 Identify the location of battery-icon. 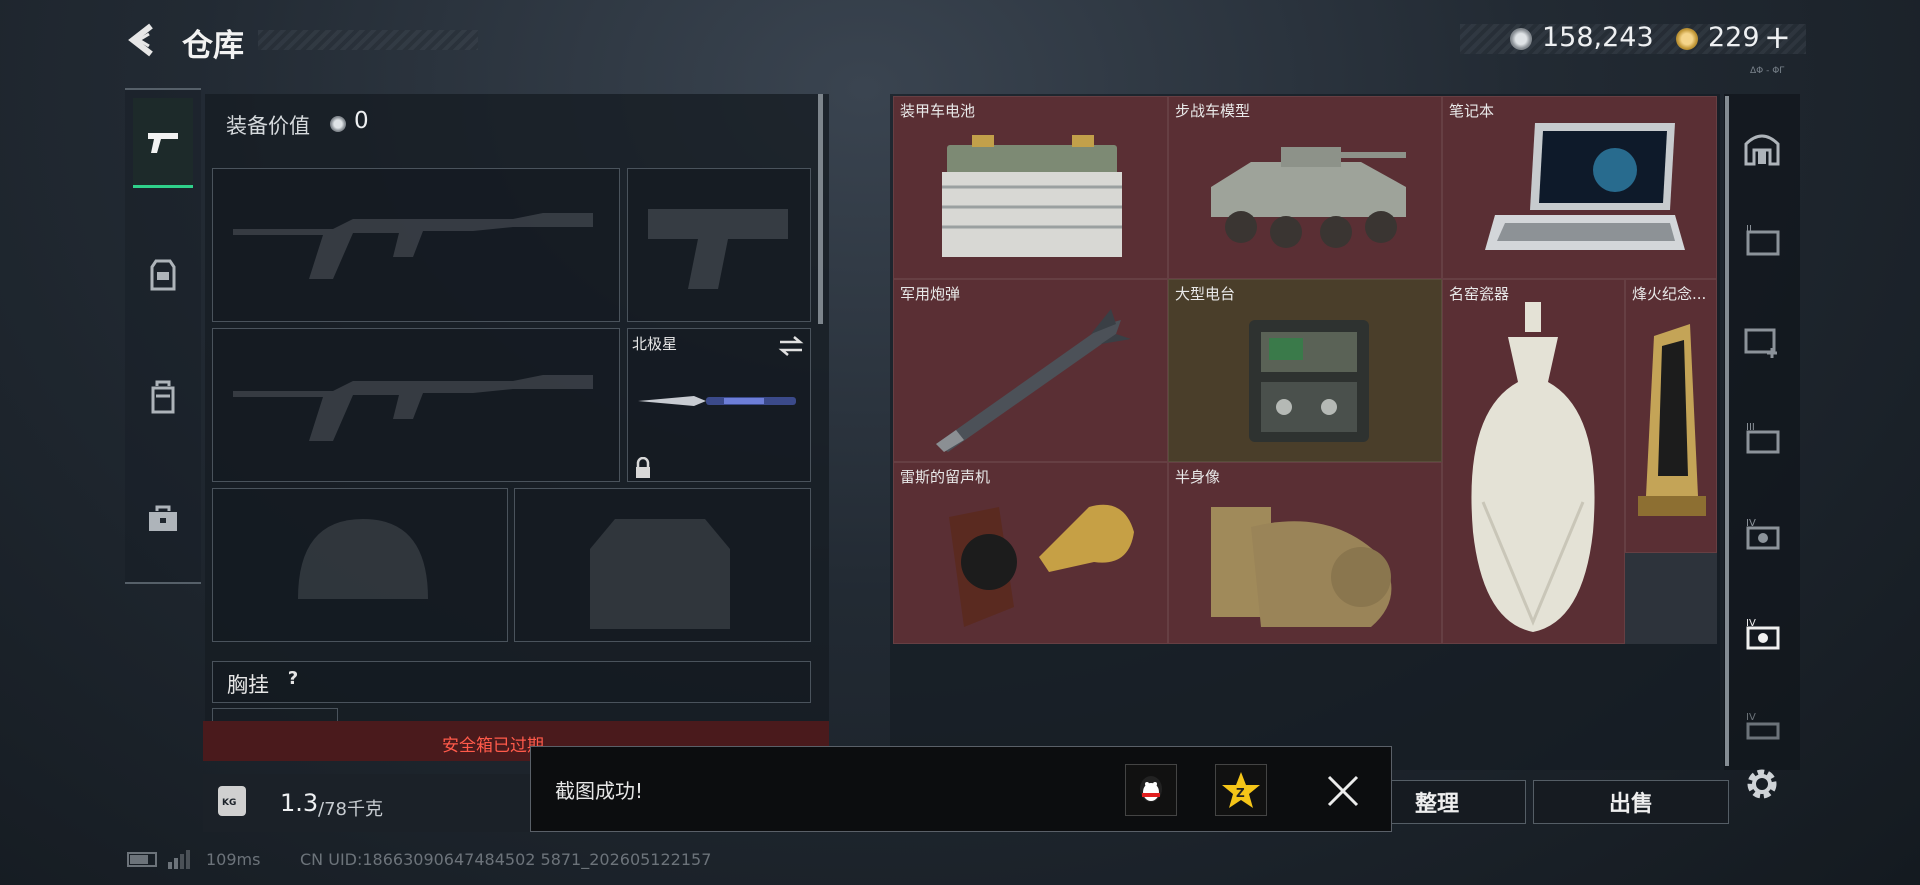
(142, 859).